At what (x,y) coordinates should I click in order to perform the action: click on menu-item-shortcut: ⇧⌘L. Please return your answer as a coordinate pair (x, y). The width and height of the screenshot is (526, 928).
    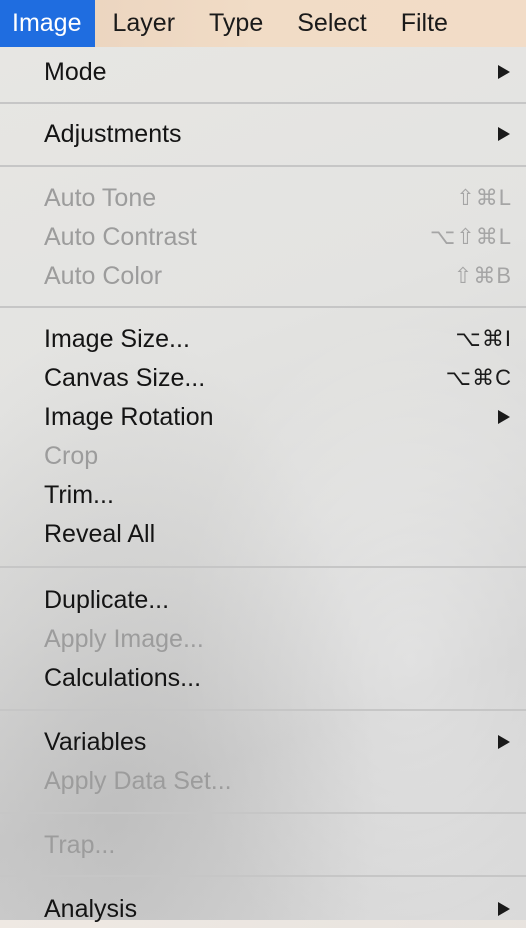
    Looking at the image, I should click on (484, 197).